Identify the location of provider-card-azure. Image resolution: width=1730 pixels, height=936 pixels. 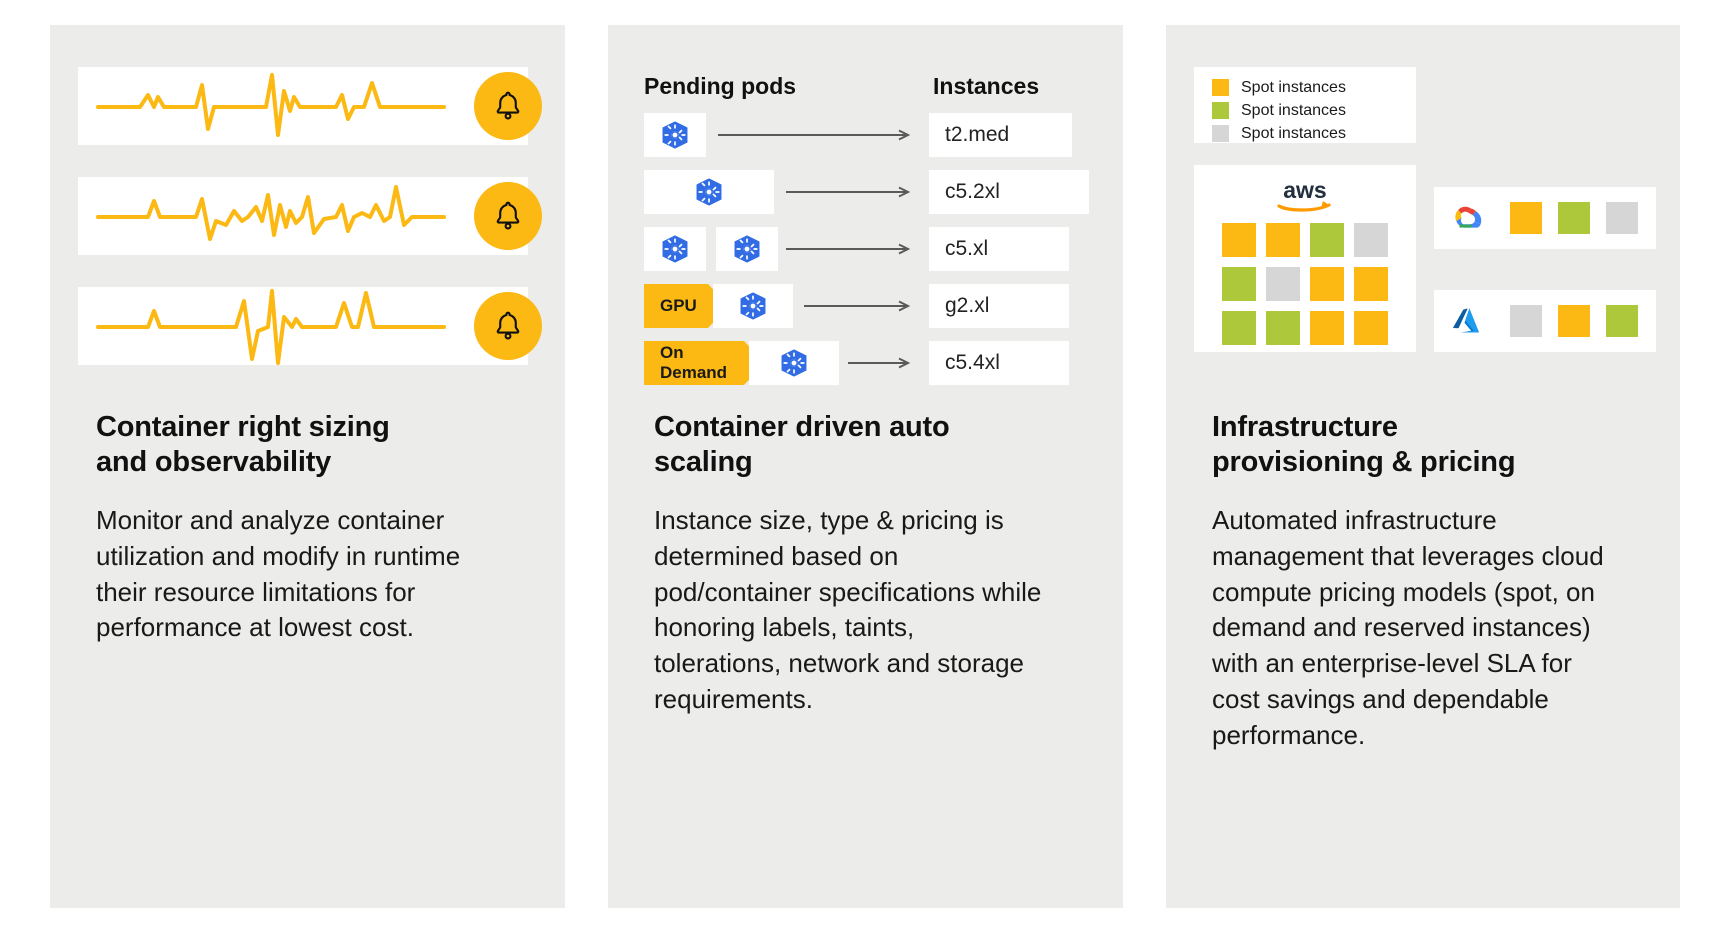
(1545, 321).